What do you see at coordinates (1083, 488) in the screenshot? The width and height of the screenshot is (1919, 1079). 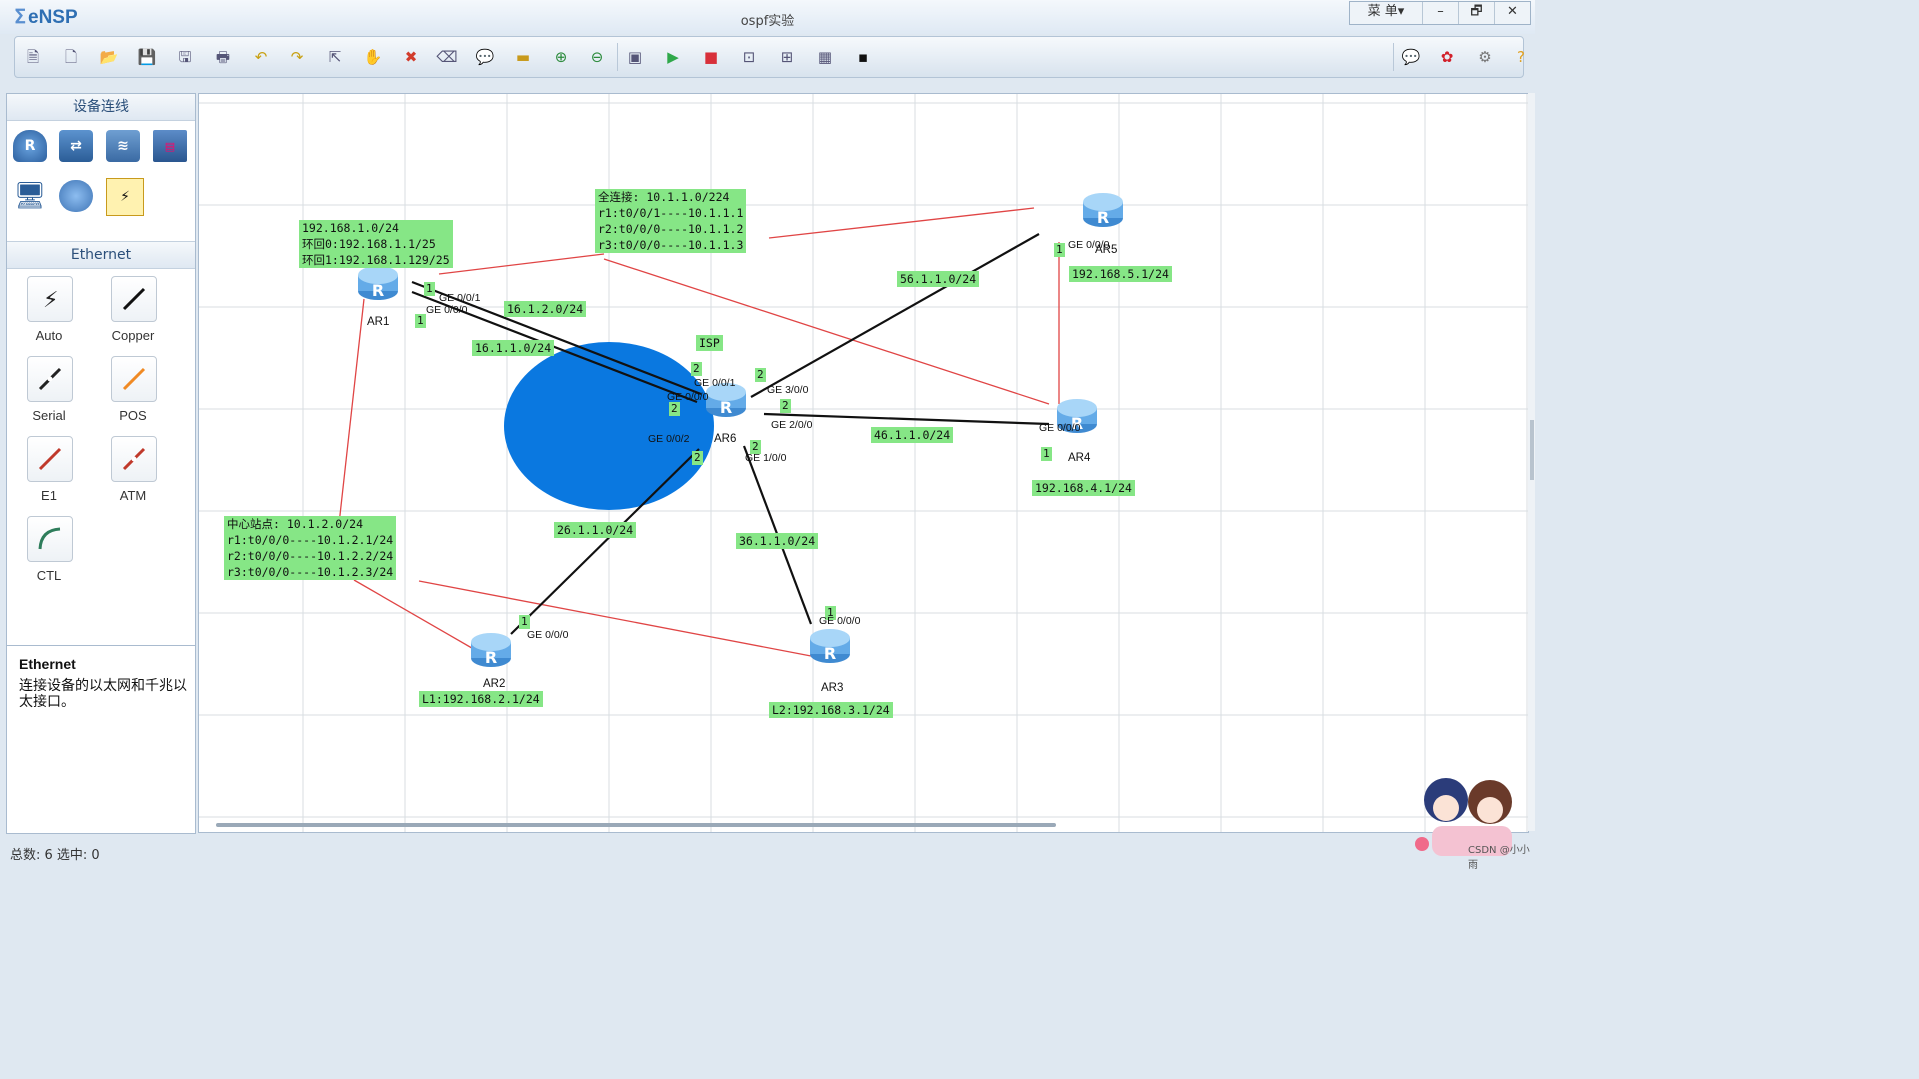 I see `note-ar4-net: 192.168.4.1/24` at bounding box center [1083, 488].